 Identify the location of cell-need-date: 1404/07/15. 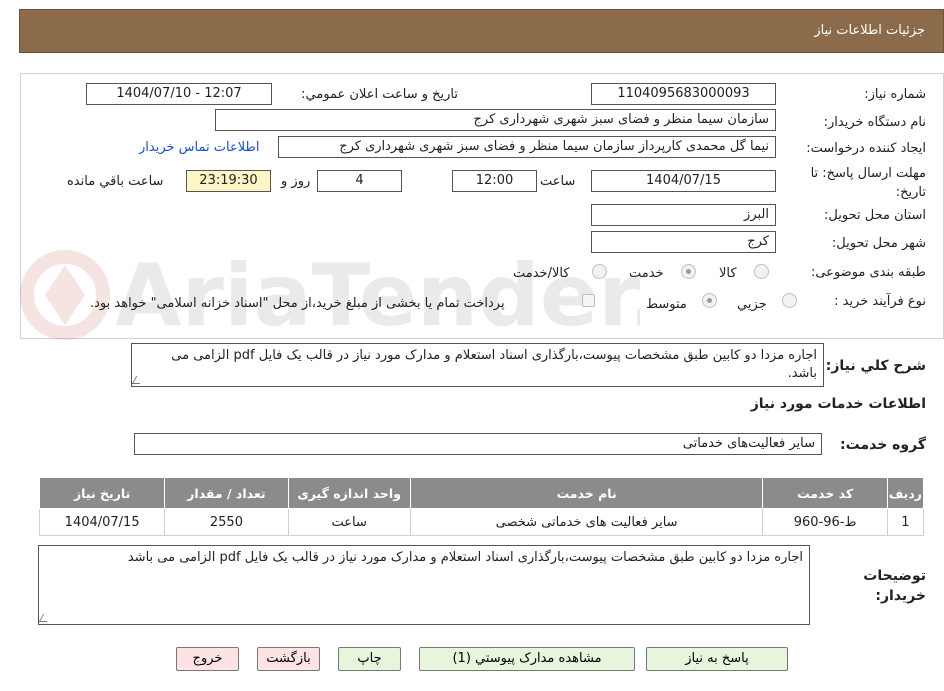
(102, 522).